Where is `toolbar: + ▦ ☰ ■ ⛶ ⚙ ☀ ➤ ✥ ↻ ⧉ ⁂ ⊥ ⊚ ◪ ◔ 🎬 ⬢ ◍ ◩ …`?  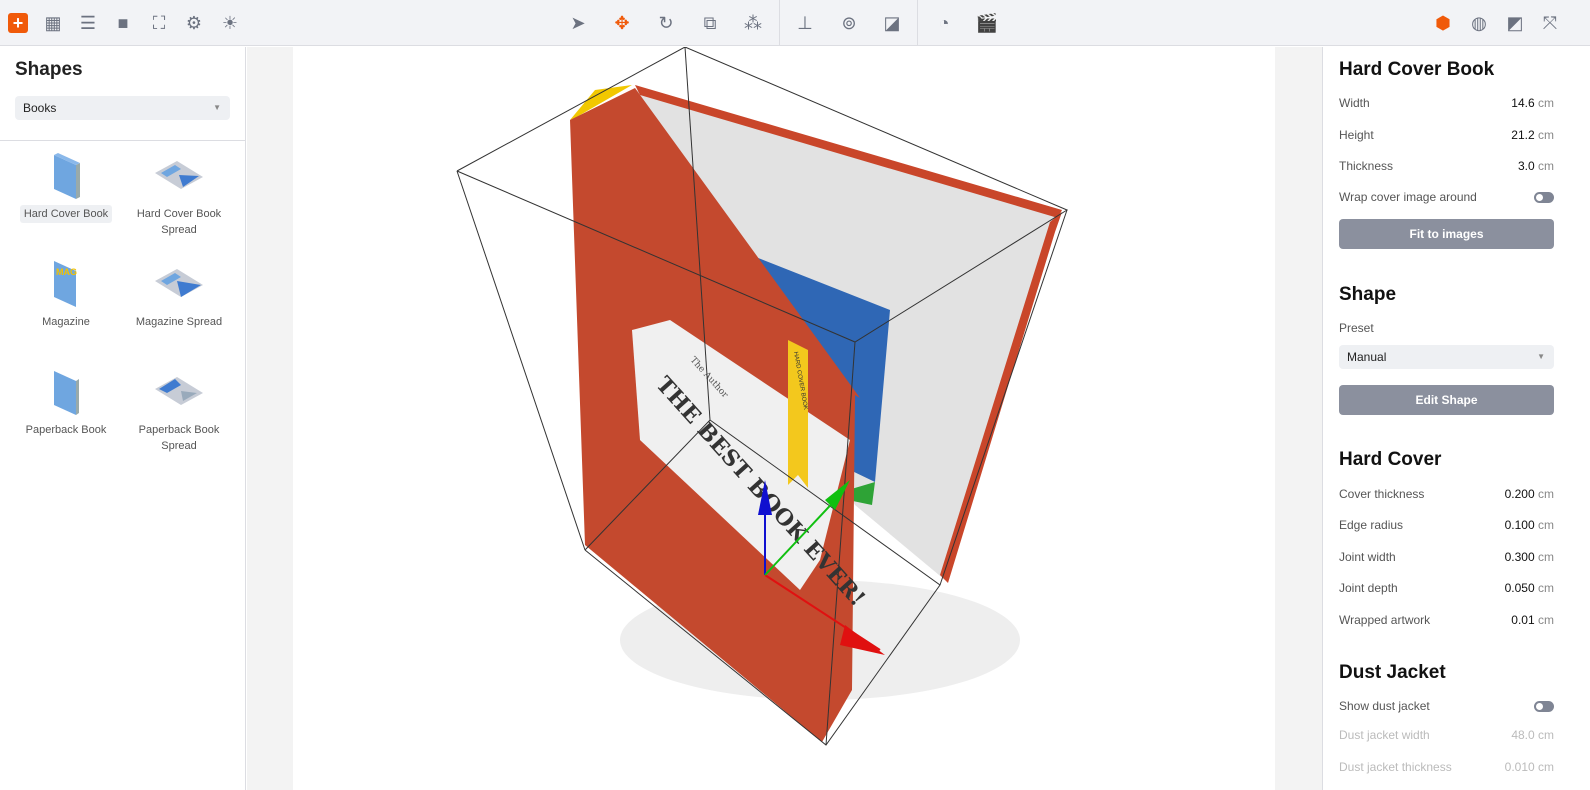
toolbar: + ▦ ☰ ■ ⛶ ⚙ ☀ ➤ ✥ ↻ ⧉ ⁂ ⊥ ⊚ ◪ ◔ 🎬 ⬢ ◍ ◩ … is located at coordinates (795, 23).